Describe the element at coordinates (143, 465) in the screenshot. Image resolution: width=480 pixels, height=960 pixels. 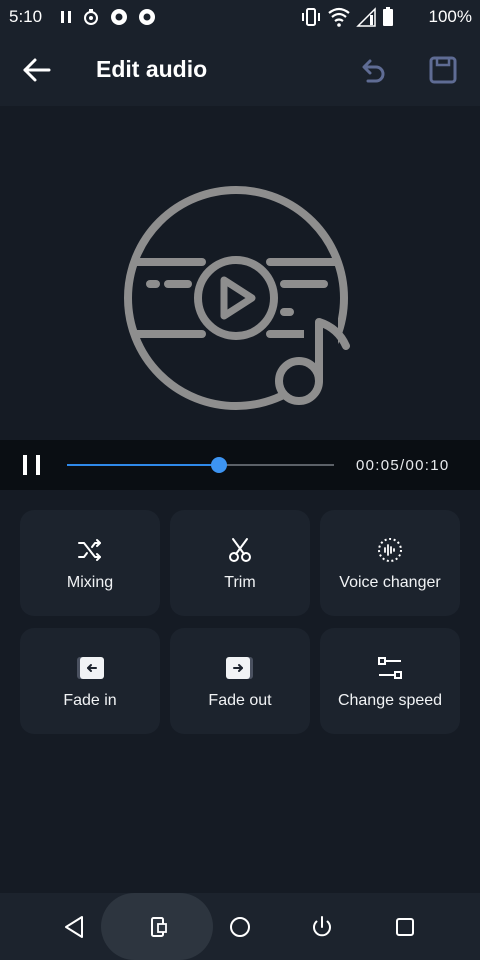
I see `seek-progress` at that location.